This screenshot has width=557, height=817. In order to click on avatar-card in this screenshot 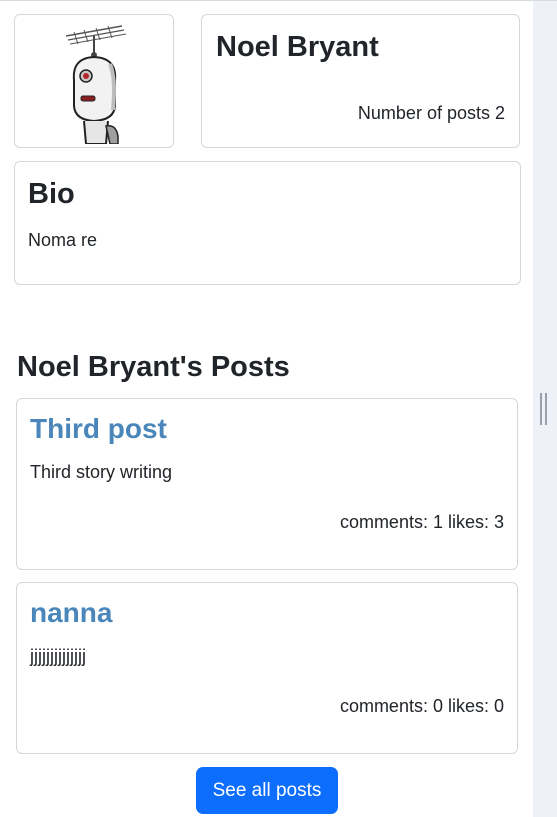, I will do `click(94, 81)`.